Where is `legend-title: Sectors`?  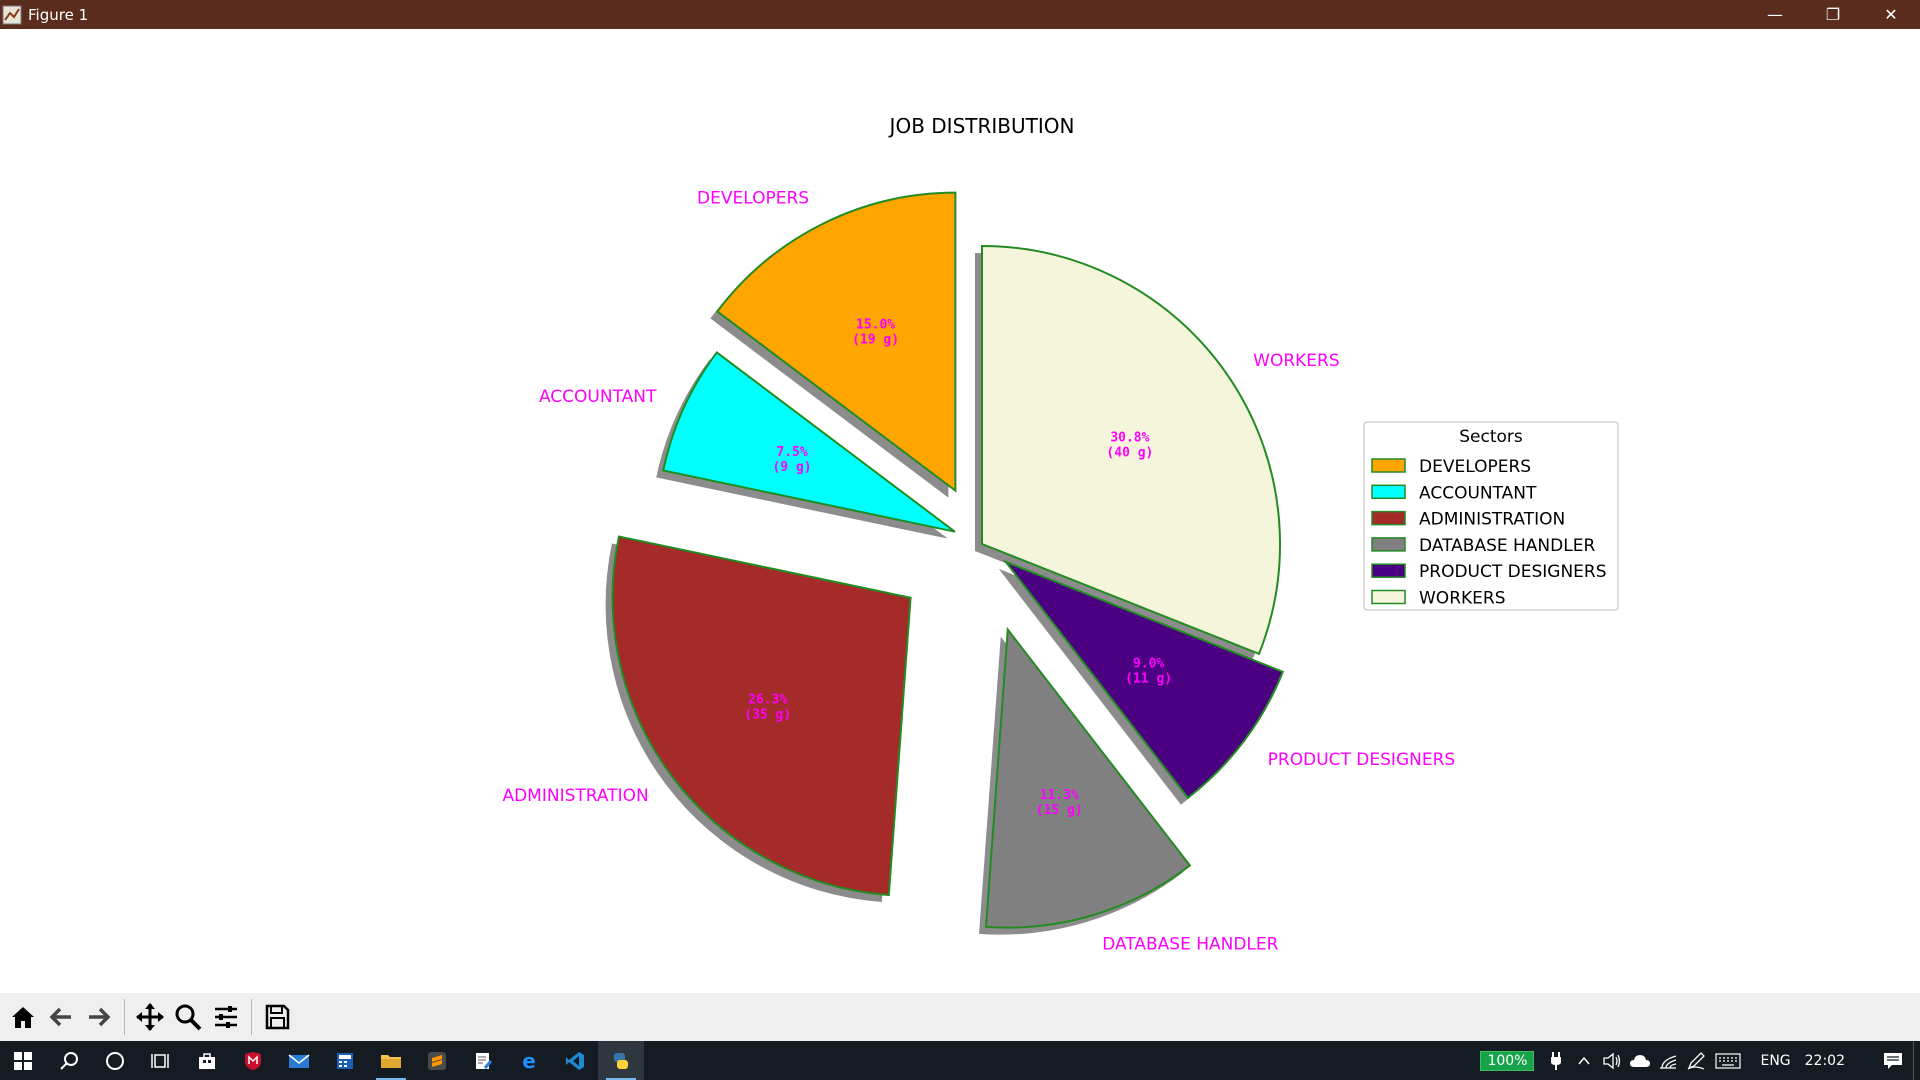
legend-title: Sectors is located at coordinates (1491, 437).